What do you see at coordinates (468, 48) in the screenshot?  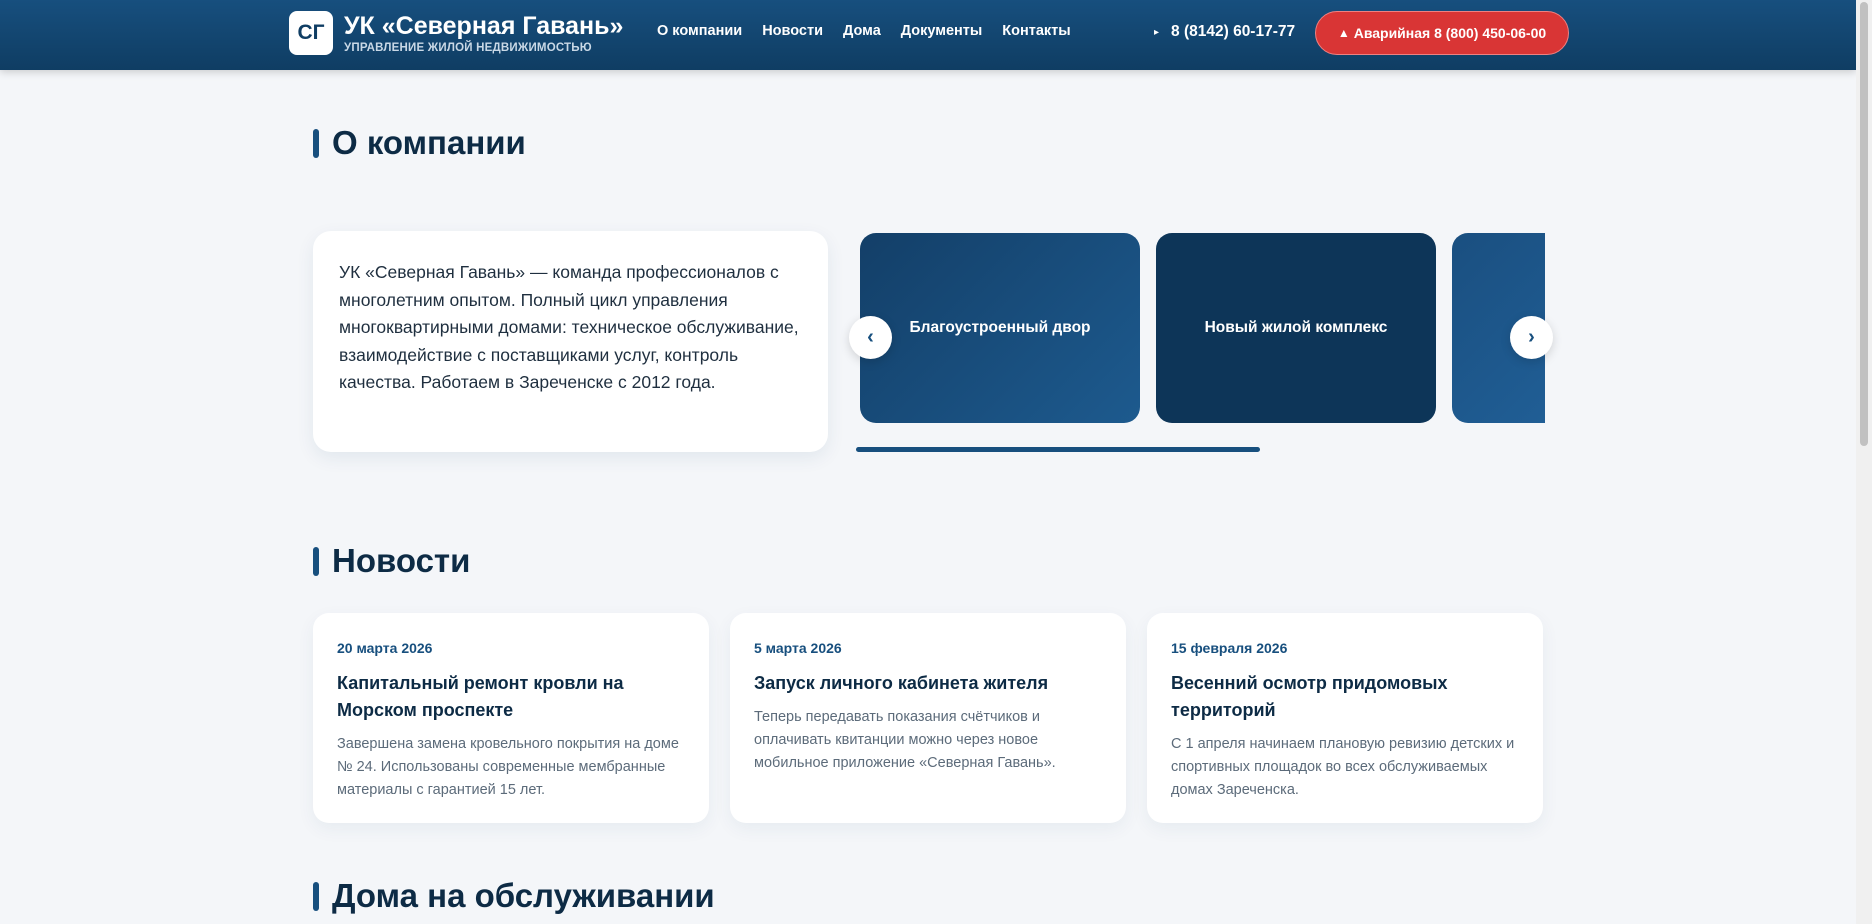 I see `brand-subtitle: УПРАВЛЕНИЕ ЖИЛОЙ НЕДВИЖИМОСТЬЮ` at bounding box center [468, 48].